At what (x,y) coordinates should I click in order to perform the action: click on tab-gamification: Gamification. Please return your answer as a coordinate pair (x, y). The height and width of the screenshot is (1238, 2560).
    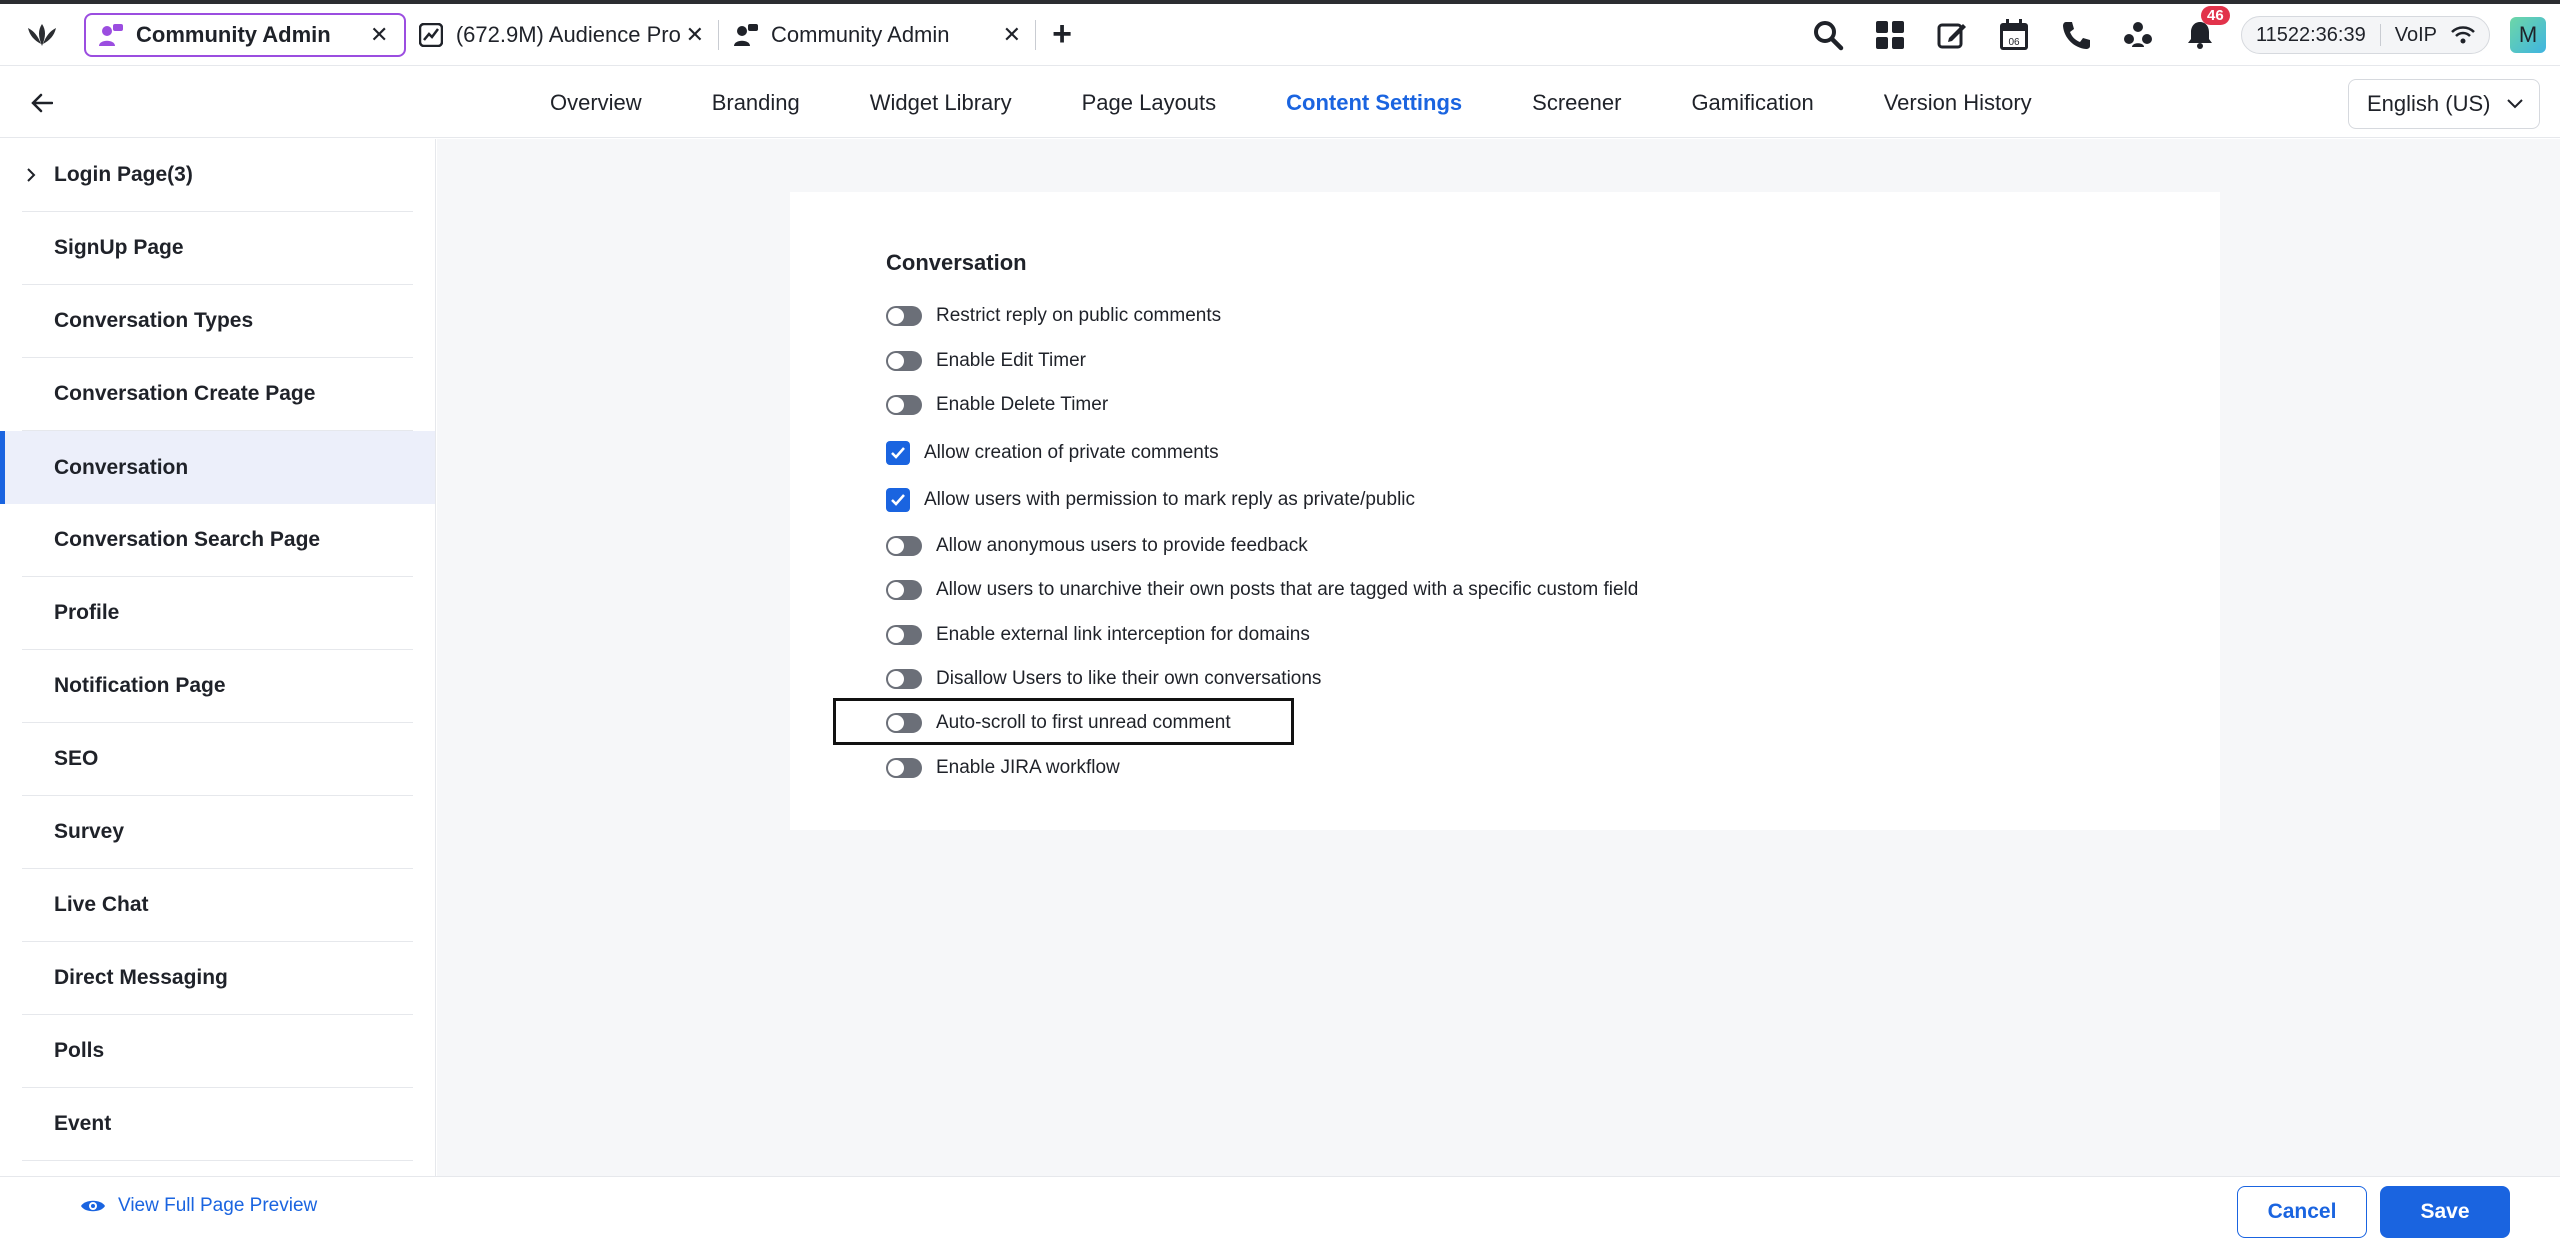
    Looking at the image, I should click on (1752, 103).